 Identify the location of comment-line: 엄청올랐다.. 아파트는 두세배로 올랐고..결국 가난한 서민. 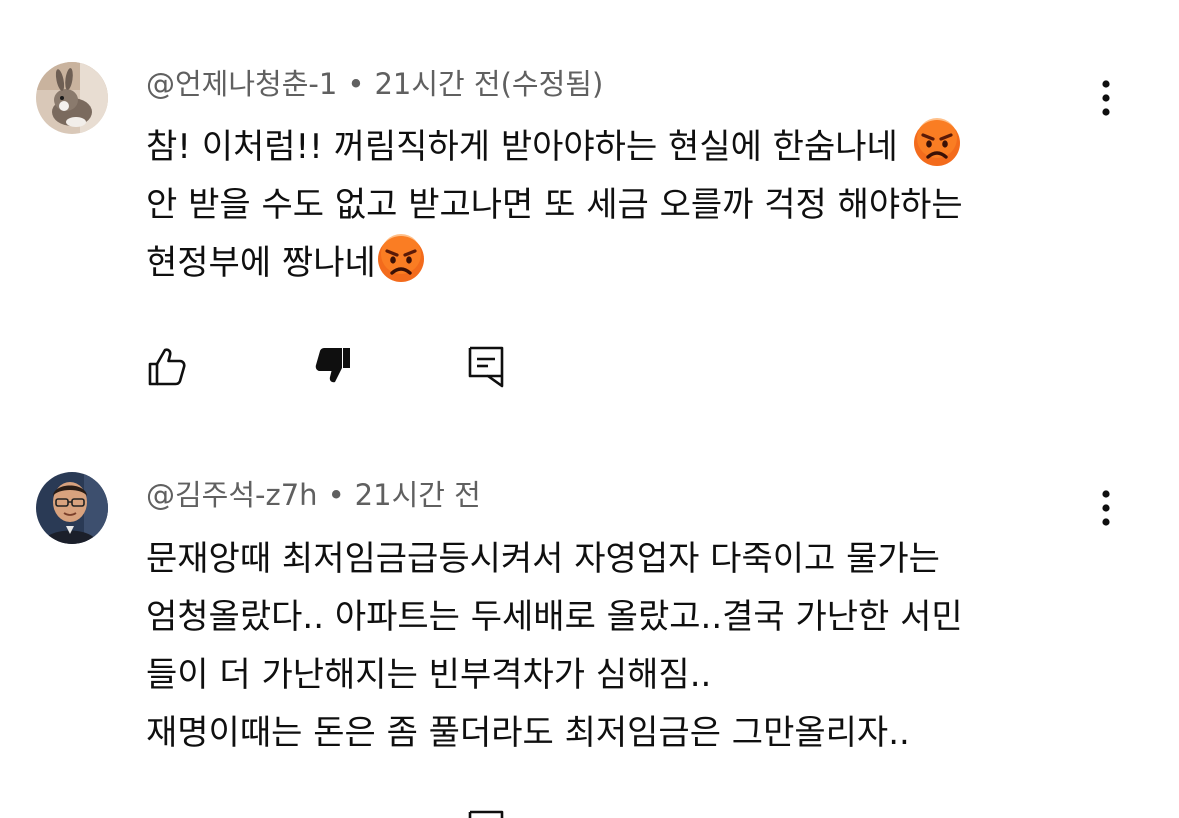
(554, 617).